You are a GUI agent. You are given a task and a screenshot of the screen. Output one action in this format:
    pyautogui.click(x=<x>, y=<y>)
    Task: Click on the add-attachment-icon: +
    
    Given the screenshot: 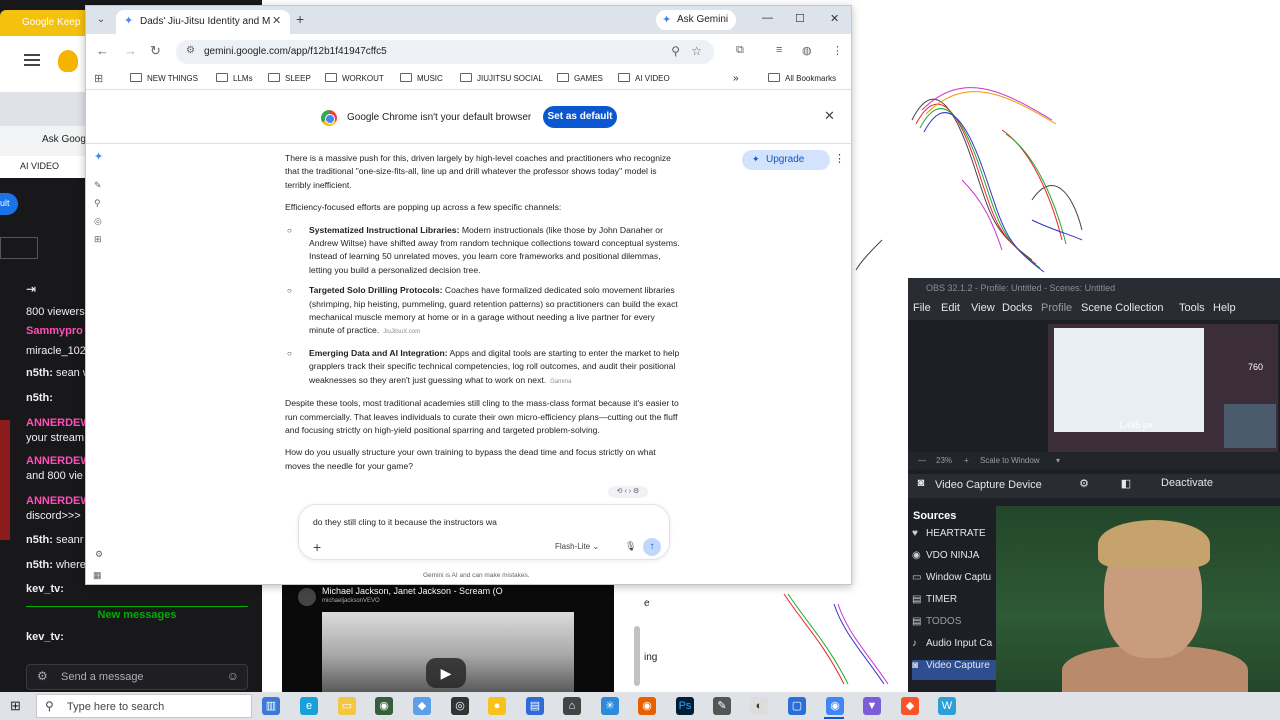 What is the action you would take?
    pyautogui.click(x=317, y=547)
    